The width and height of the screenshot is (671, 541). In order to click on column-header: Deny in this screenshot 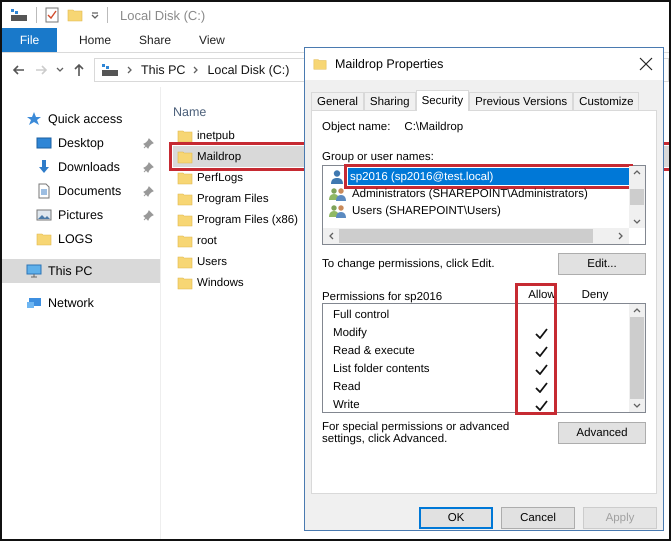, I will do `click(595, 295)`.